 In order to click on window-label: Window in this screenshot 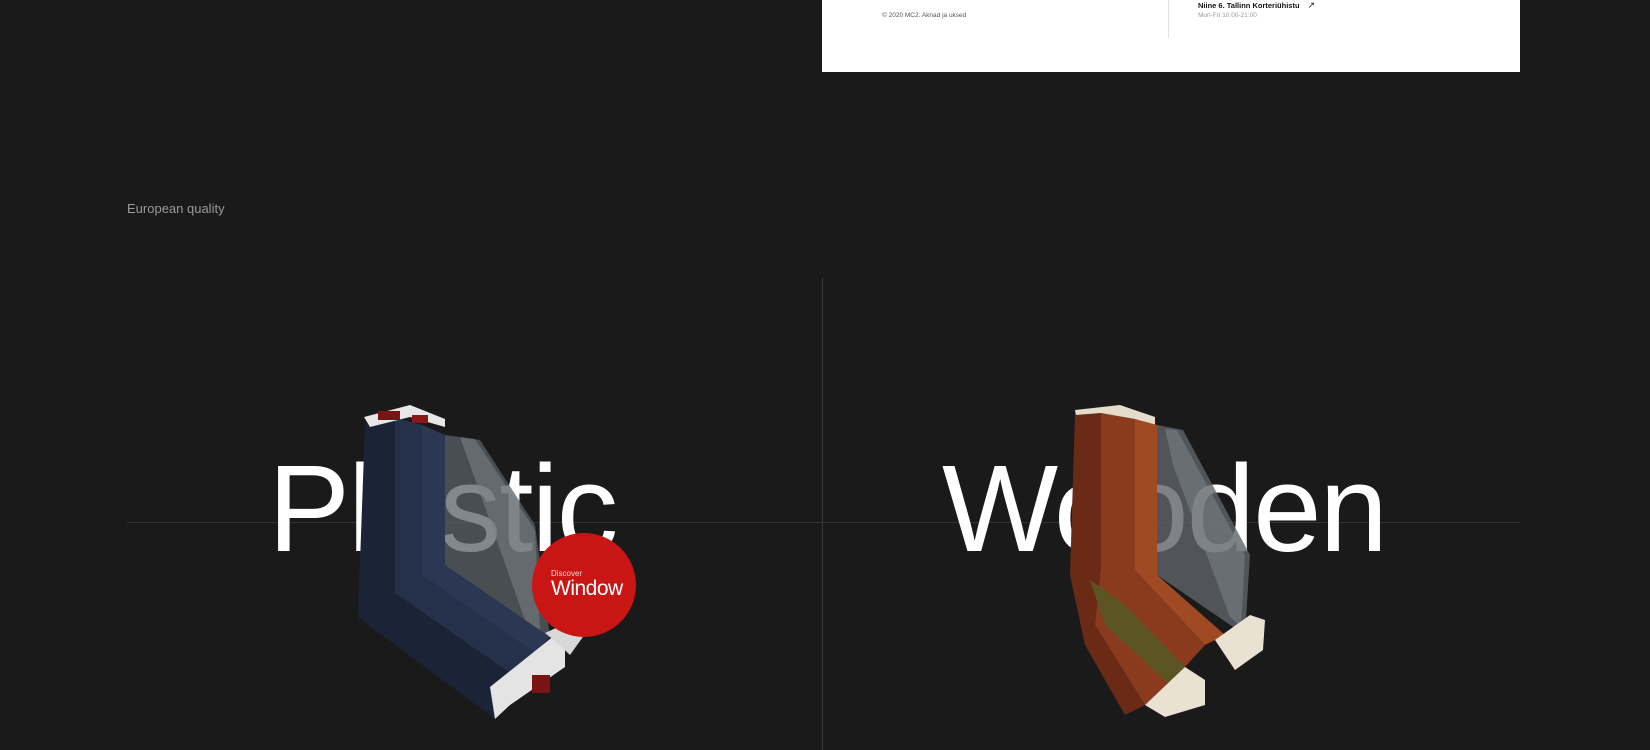, I will do `click(587, 588)`.